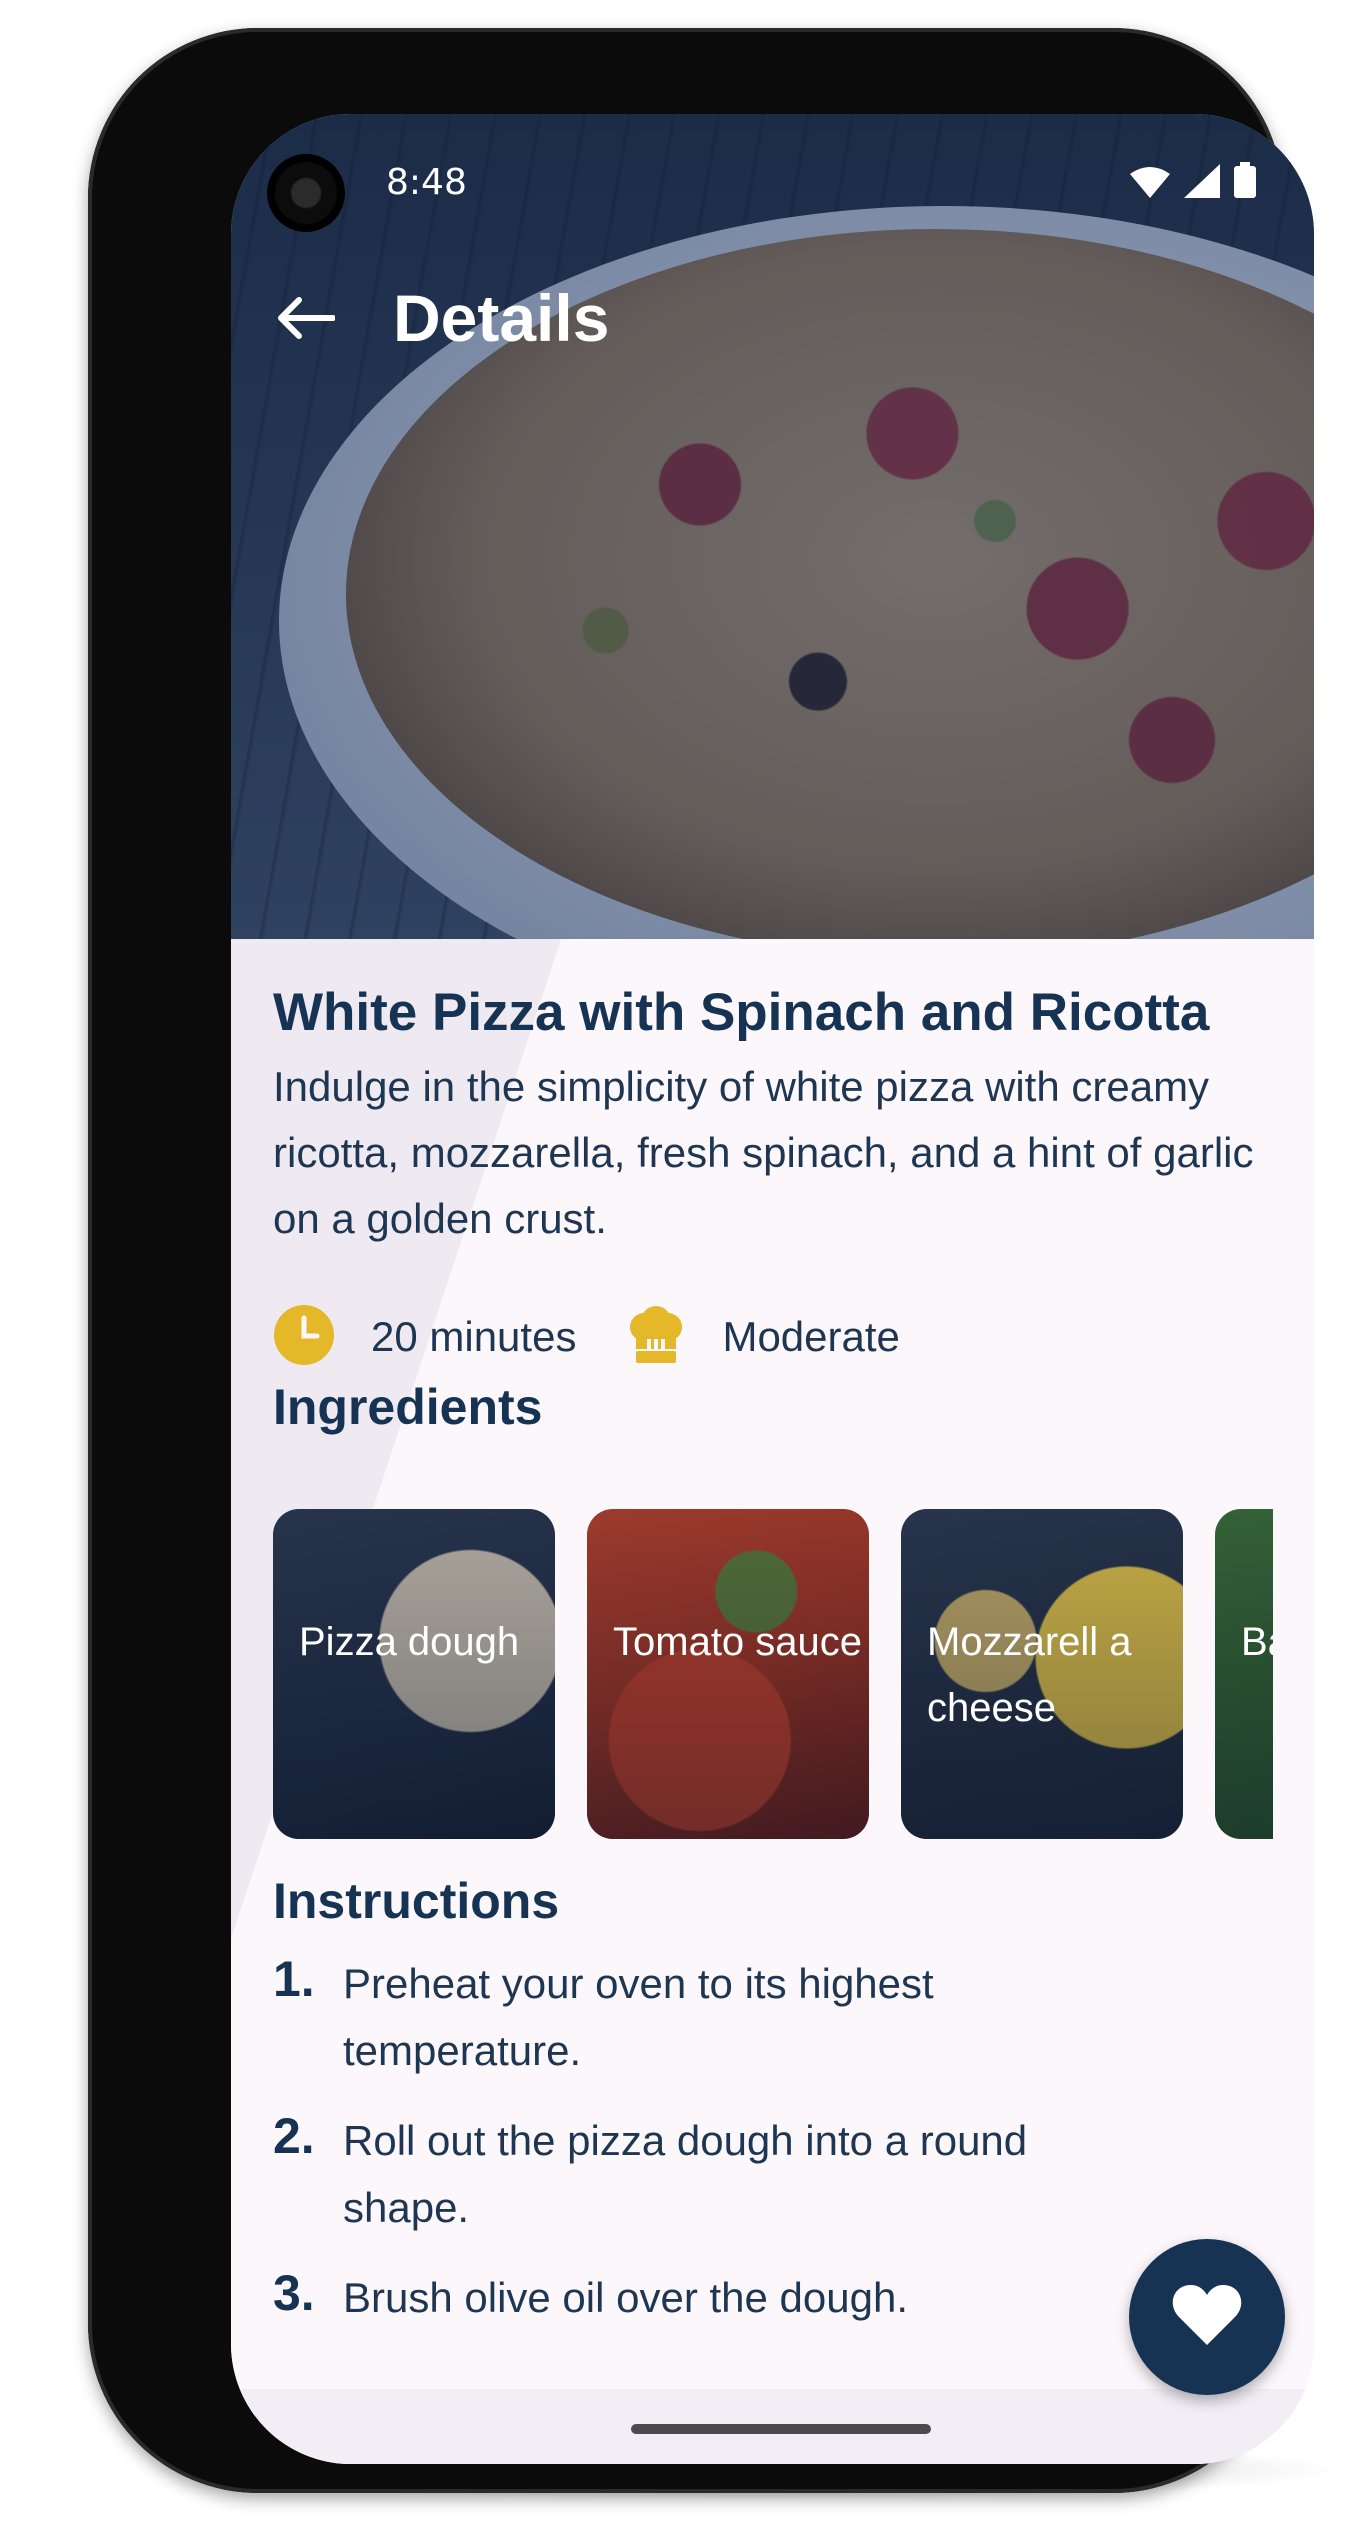 The width and height of the screenshot is (1370, 2534). I want to click on instruction-step: 3. Brush olive oil over the dough., so click(718, 2297).